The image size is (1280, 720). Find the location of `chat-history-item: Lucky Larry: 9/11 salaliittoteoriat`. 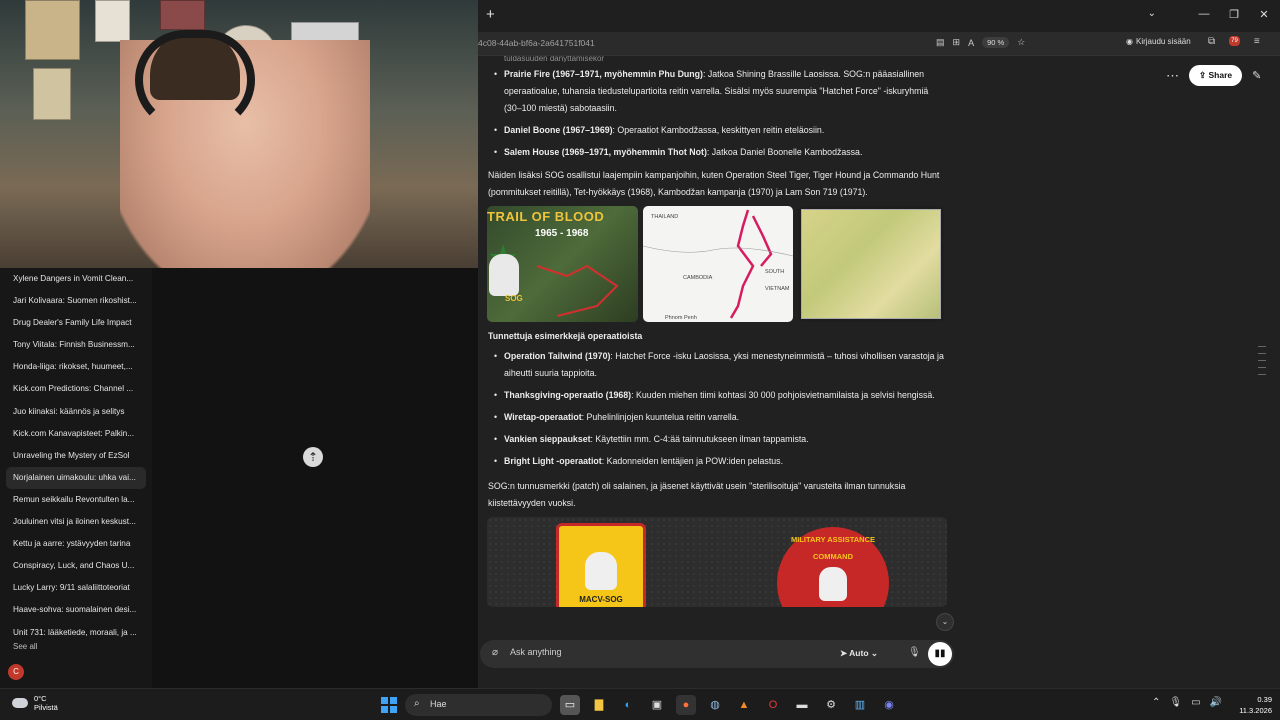

chat-history-item: Lucky Larry: 9/11 salaliittoteoriat is located at coordinates (76, 588).